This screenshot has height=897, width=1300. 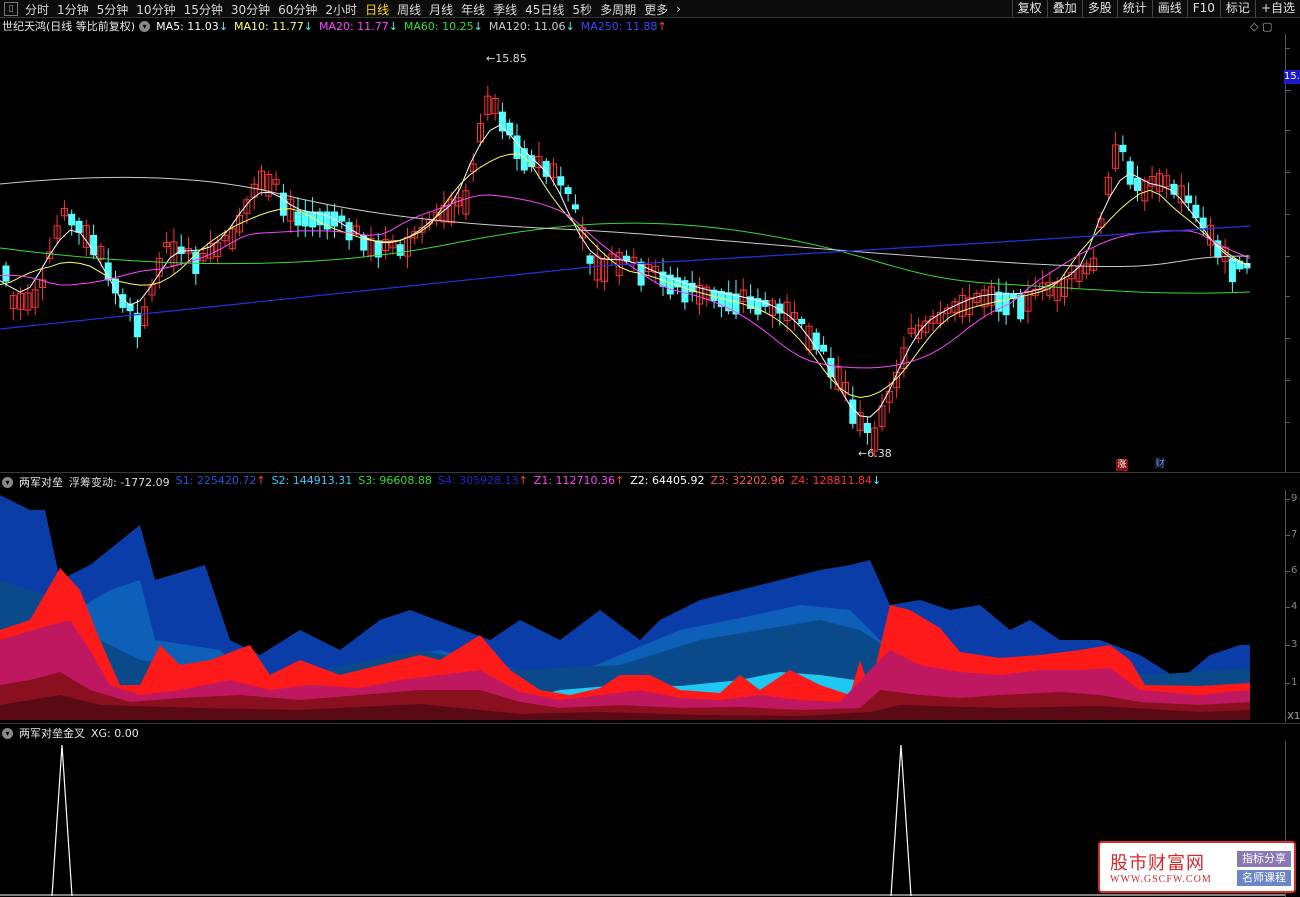 I want to click on period-tab-15: 多周期, so click(x=618, y=9).